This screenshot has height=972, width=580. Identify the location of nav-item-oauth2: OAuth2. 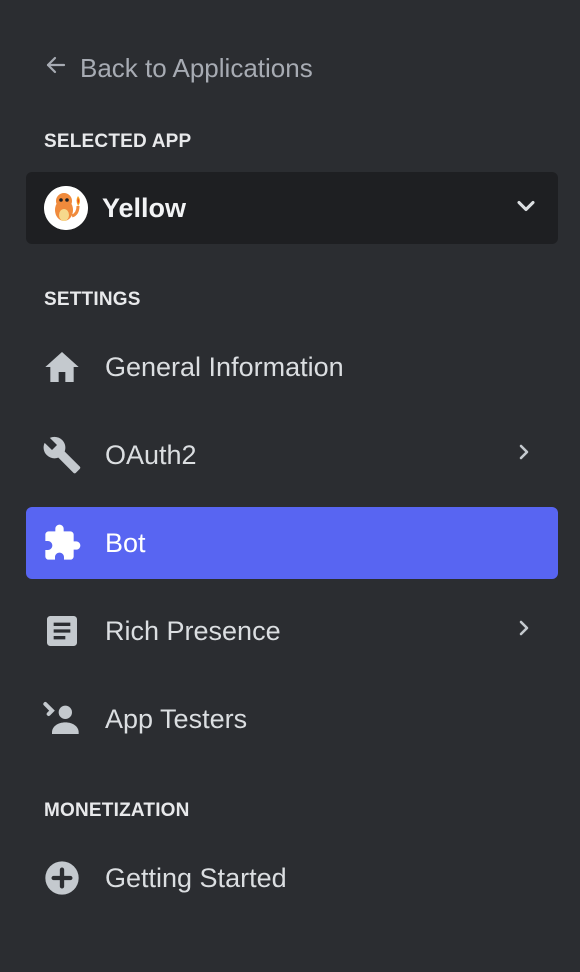
(292, 455).